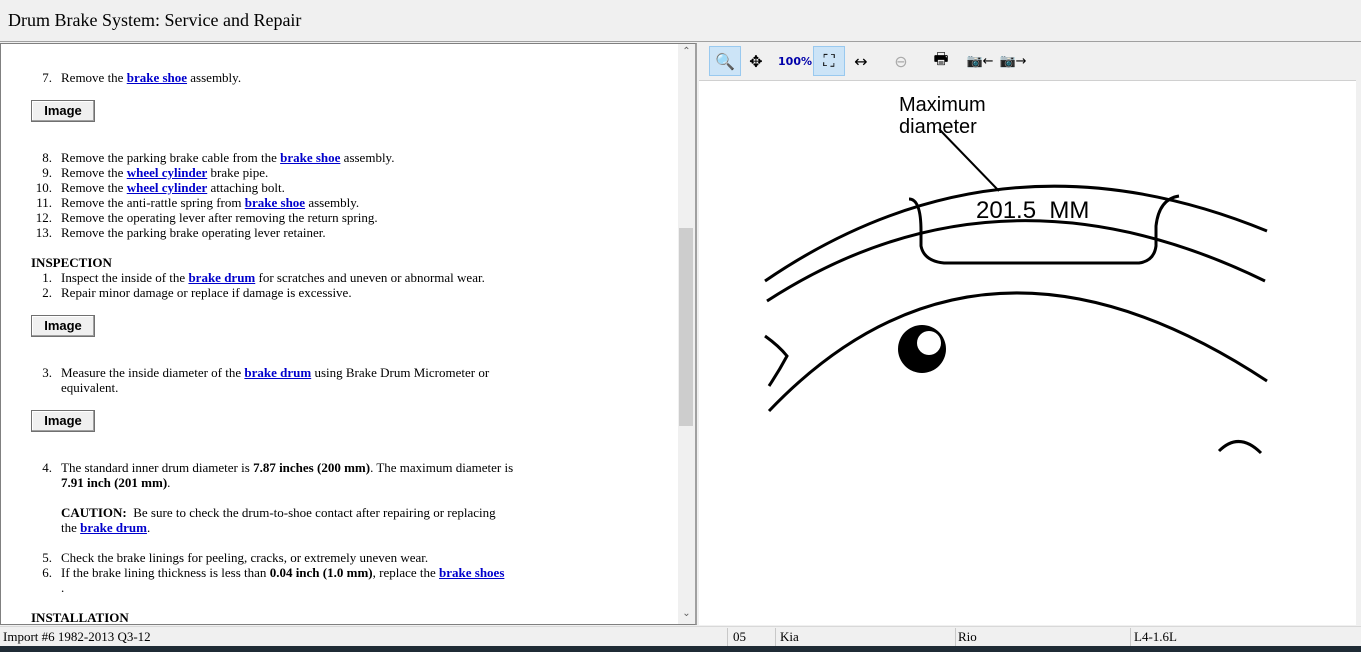 This screenshot has width=1361, height=652. I want to click on diagram-label-line2: diameter, so click(938, 127).